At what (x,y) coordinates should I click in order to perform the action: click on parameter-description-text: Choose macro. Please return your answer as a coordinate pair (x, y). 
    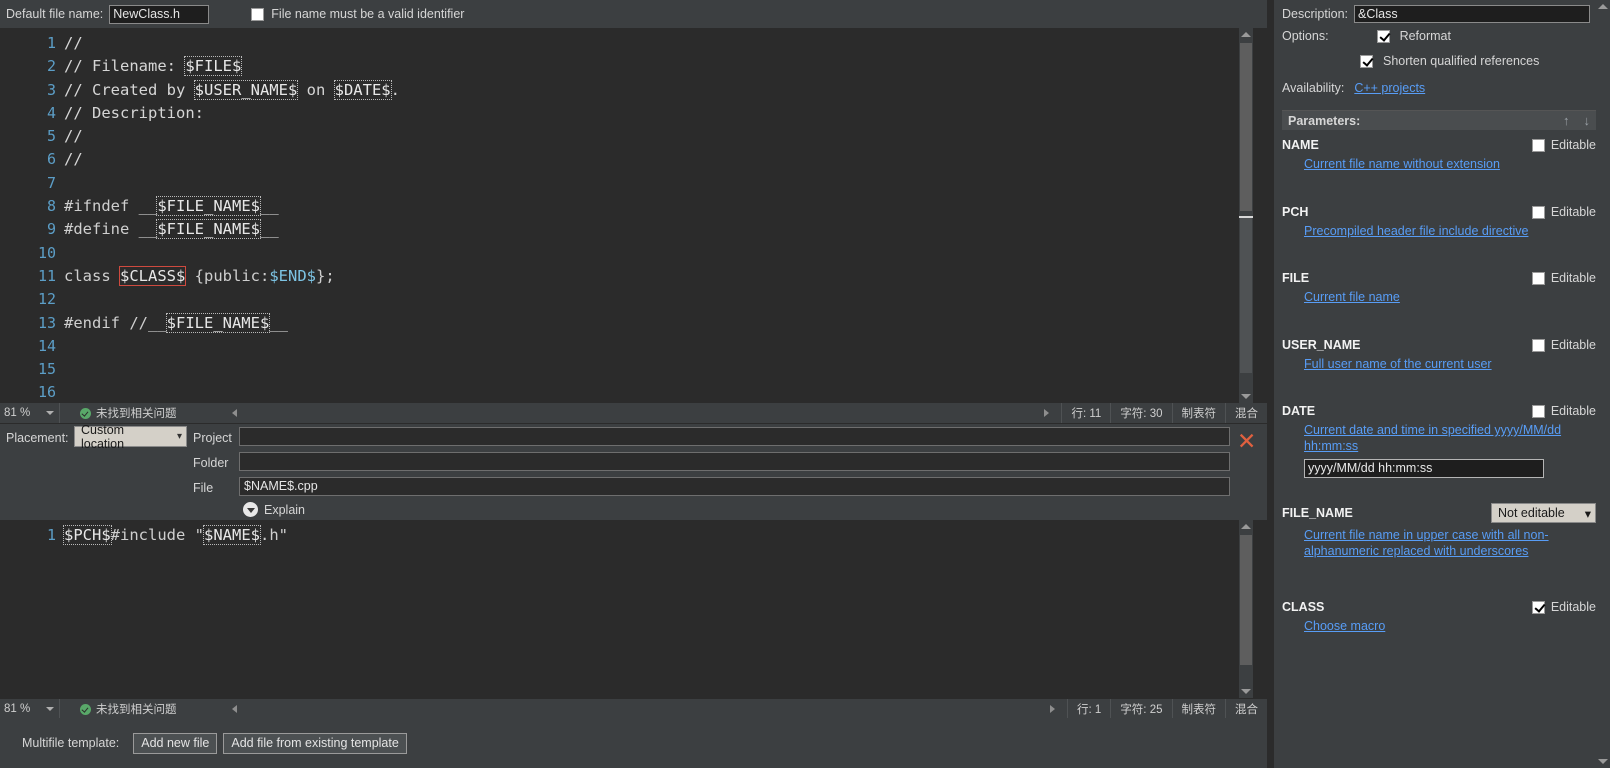
    Looking at the image, I should click on (1344, 626).